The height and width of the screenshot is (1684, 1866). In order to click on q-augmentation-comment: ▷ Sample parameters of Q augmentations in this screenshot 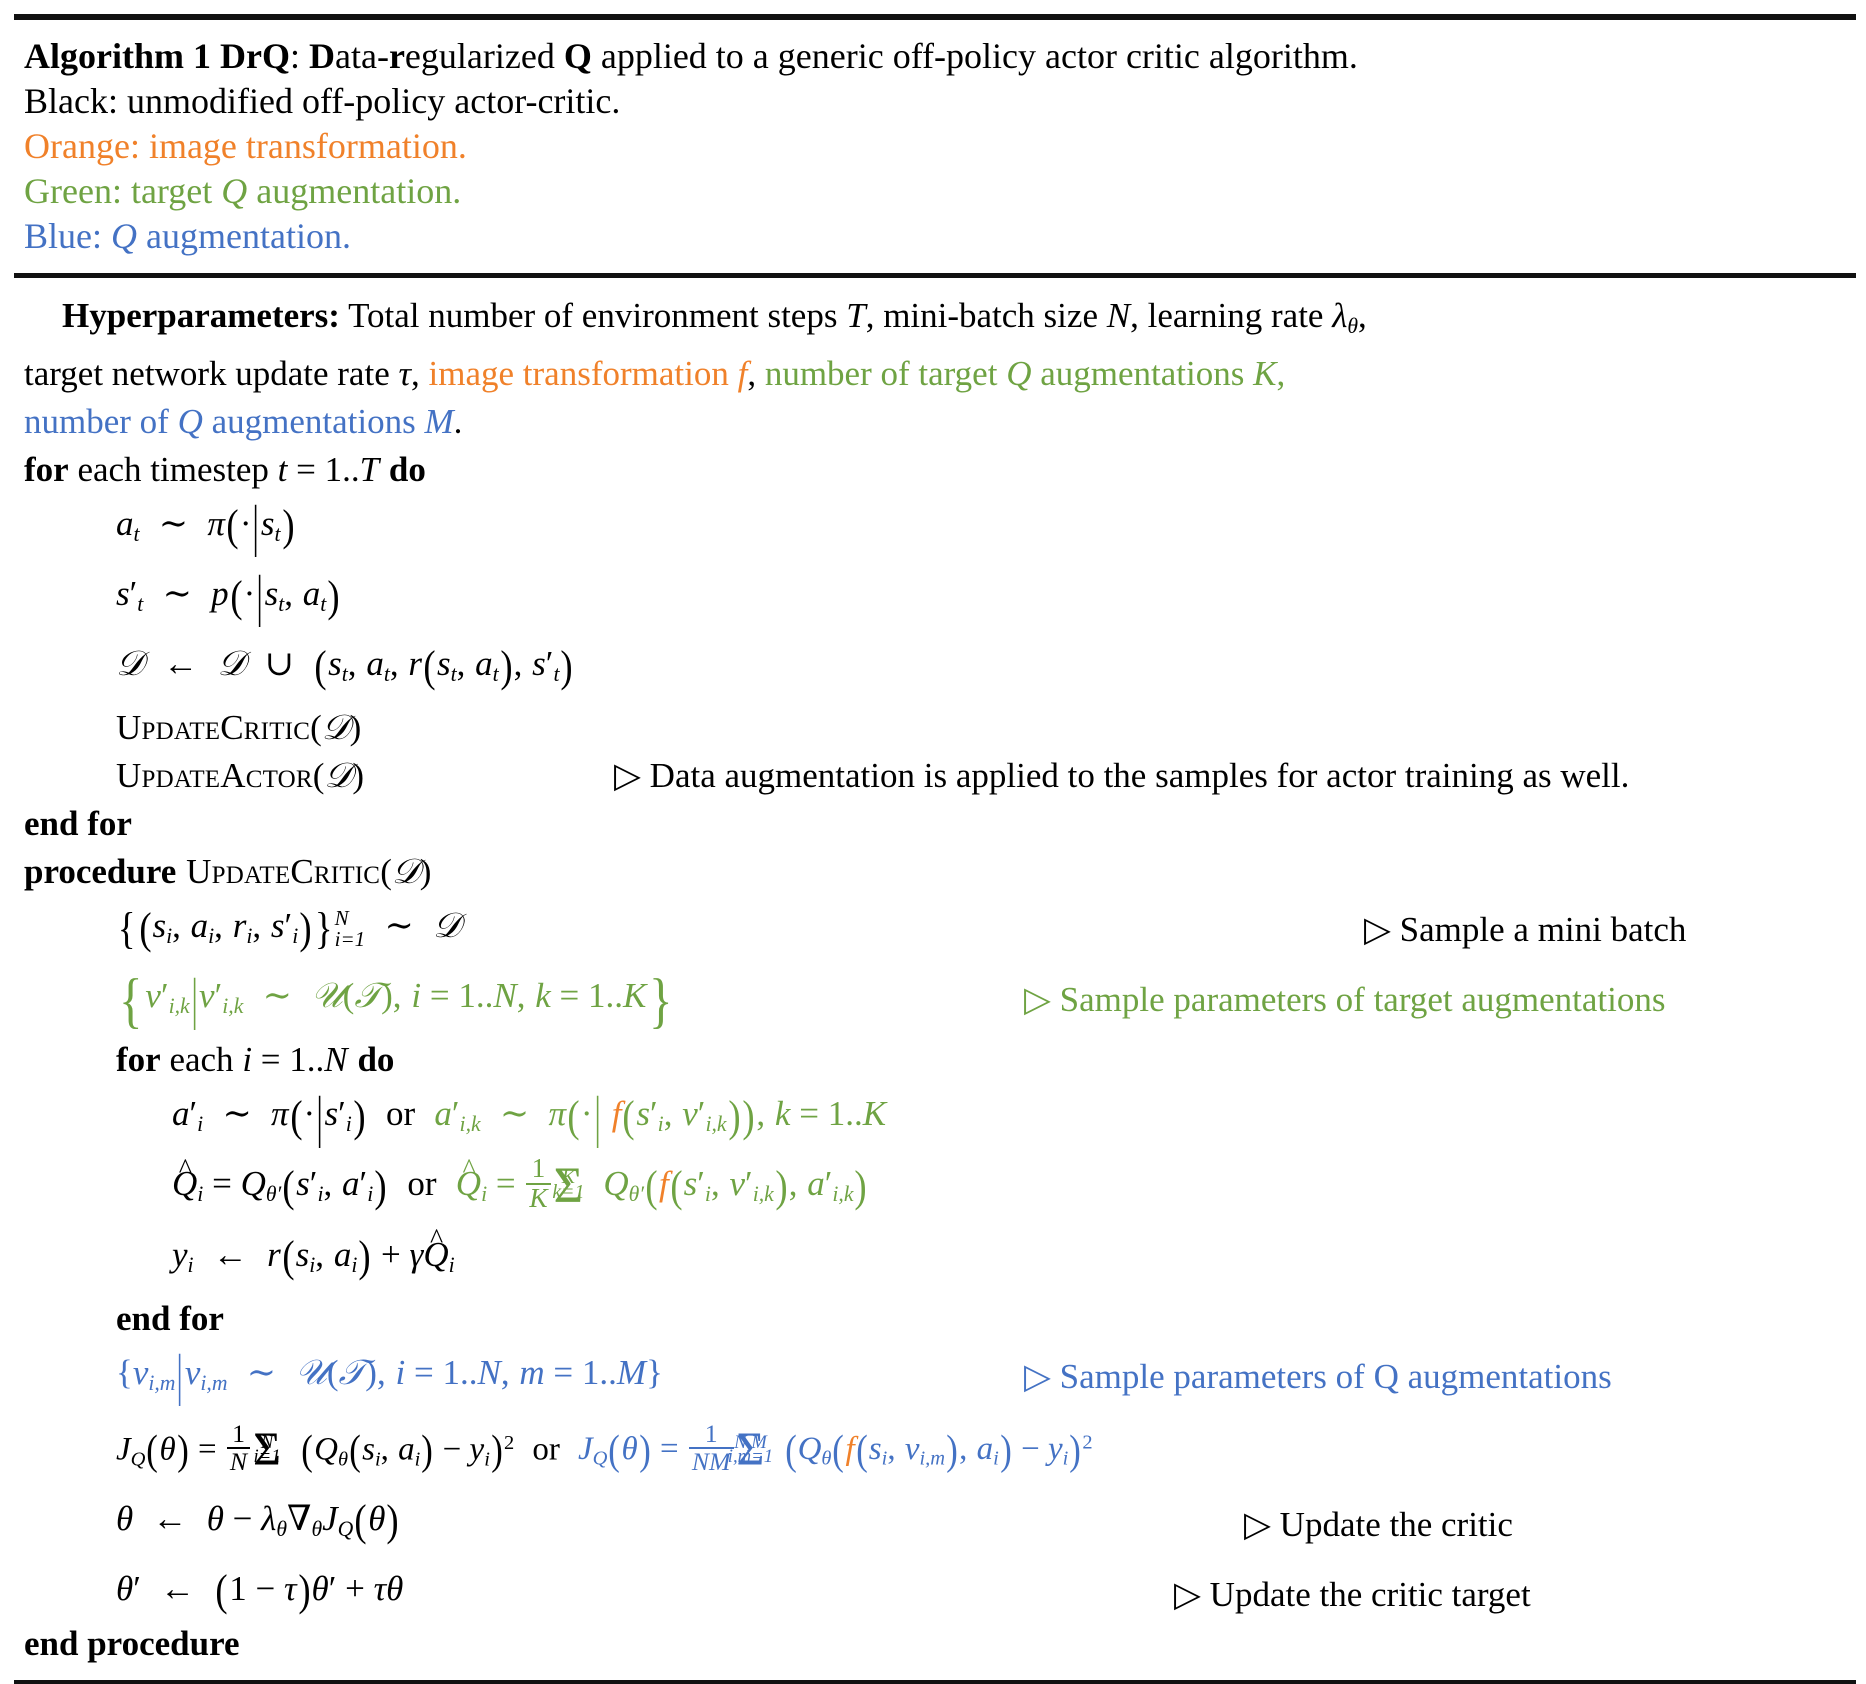, I will do `click(1318, 1377)`.